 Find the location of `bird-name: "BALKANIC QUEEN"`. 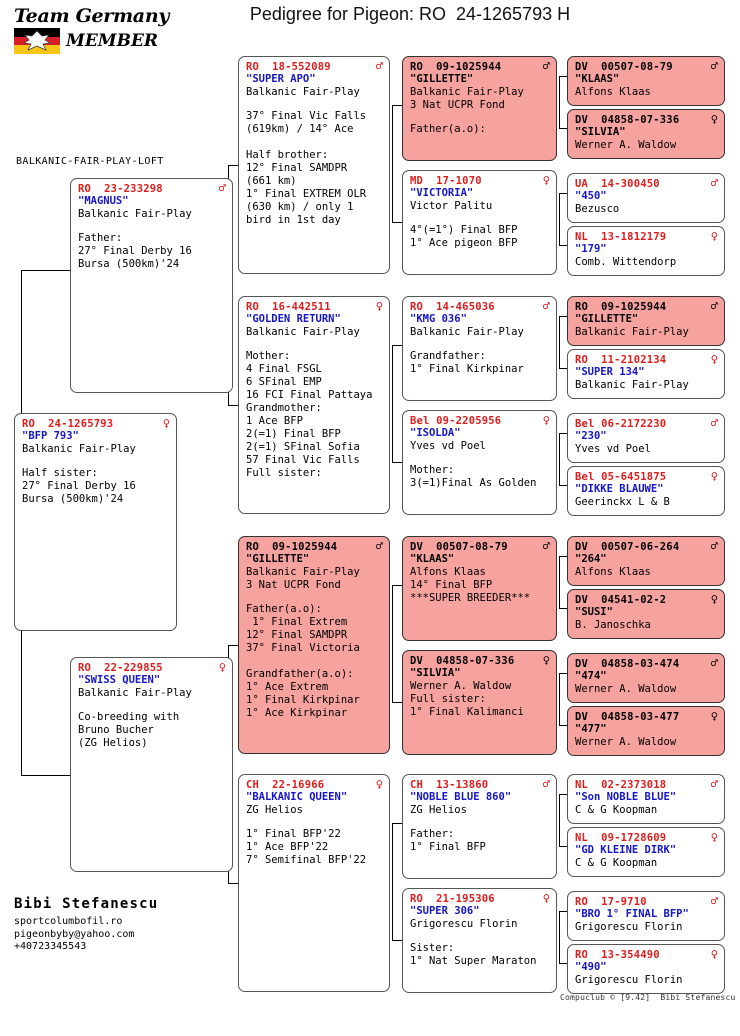

bird-name: "BALKANIC QUEEN" is located at coordinates (297, 797).